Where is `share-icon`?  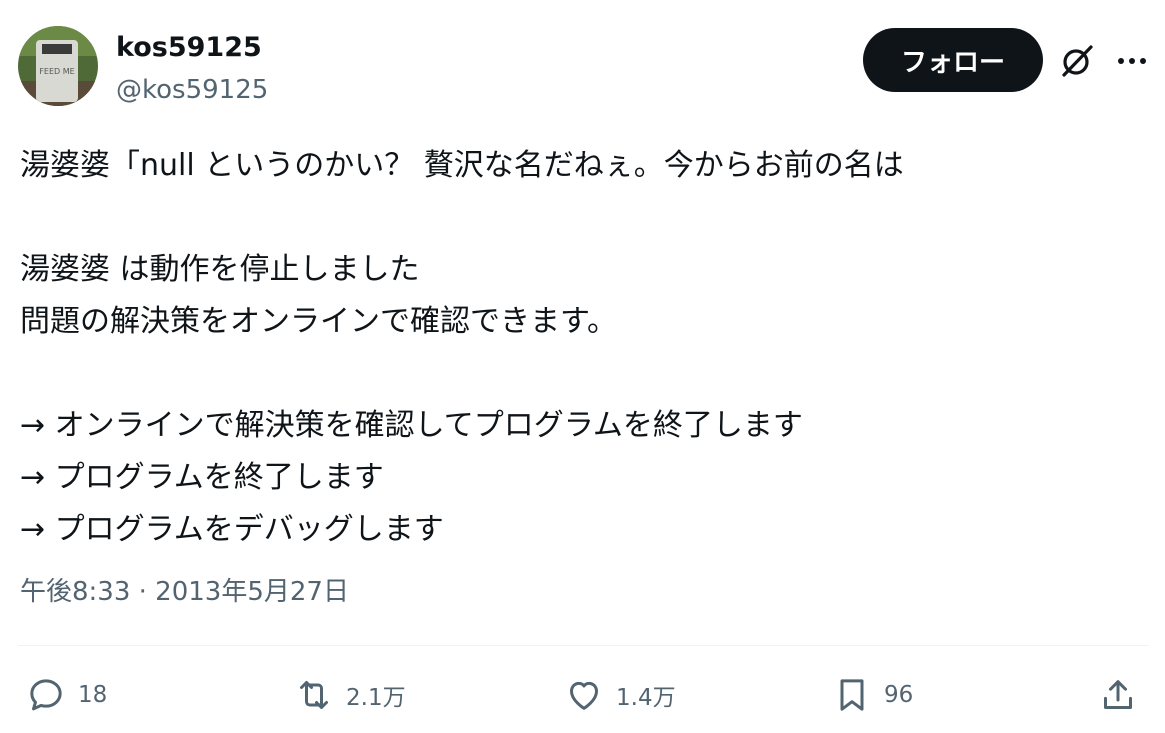 share-icon is located at coordinates (1118, 694).